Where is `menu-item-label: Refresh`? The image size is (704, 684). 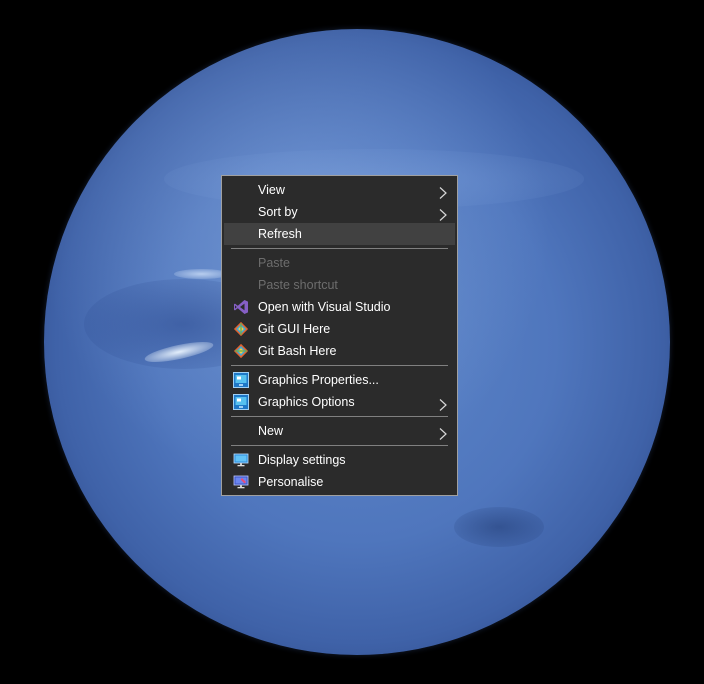
menu-item-label: Refresh is located at coordinates (280, 234).